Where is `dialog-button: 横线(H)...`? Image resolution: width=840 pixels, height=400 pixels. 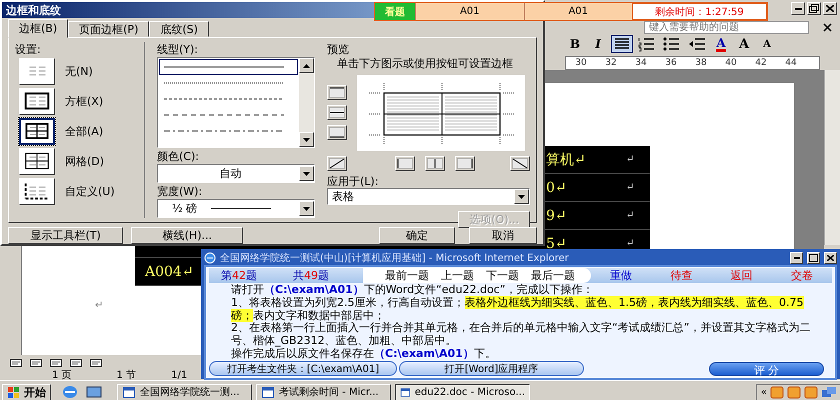
dialog-button: 横线(H)... is located at coordinates (187, 235).